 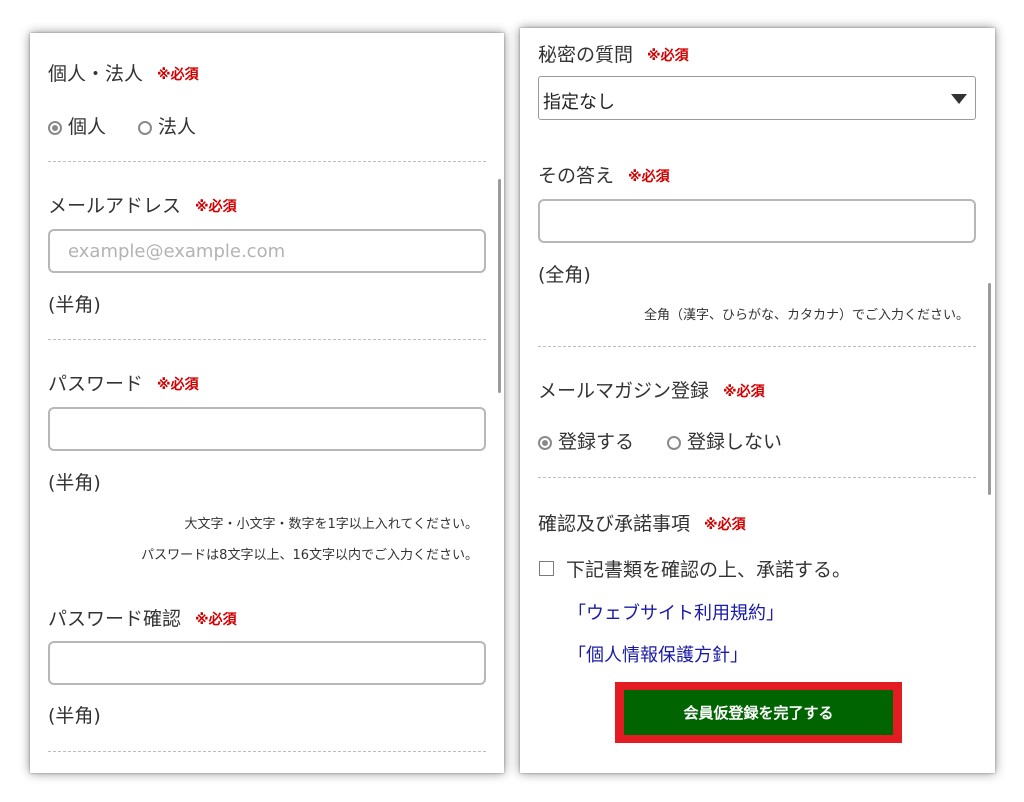 What do you see at coordinates (676, 612) in the screenshot?
I see `terms-of-use-link: 「ウェブサイト利用規約」` at bounding box center [676, 612].